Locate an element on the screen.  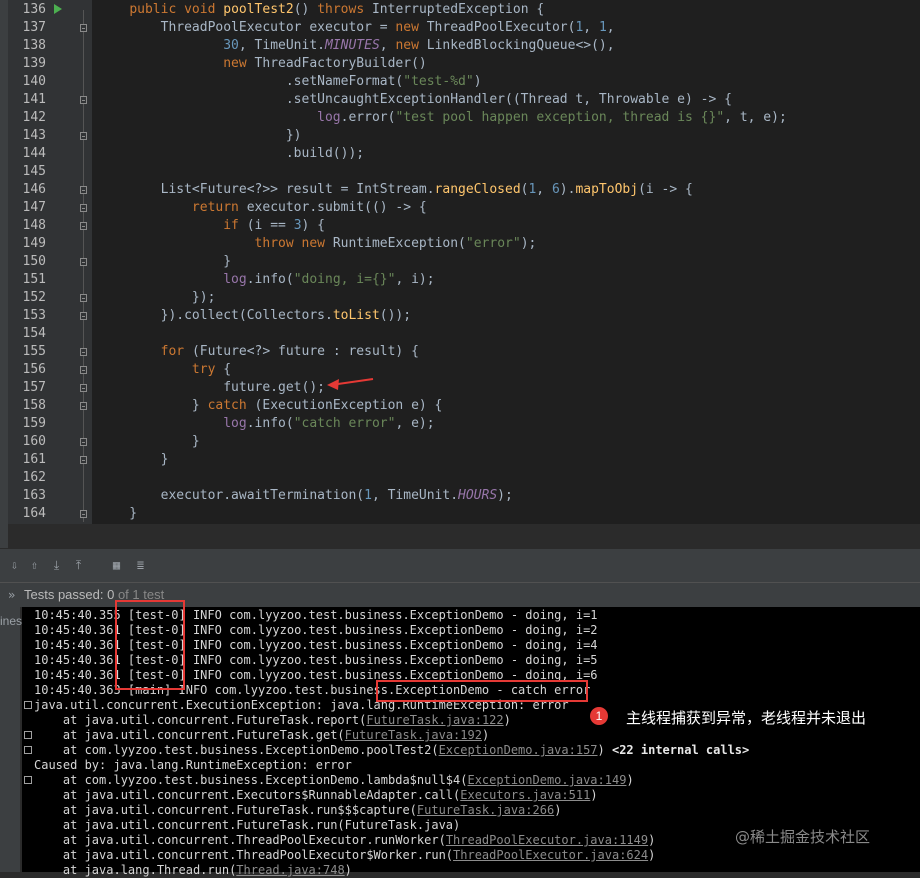
stack-frame-text: at java.lang.Thread.run( is located at coordinates (135, 870).